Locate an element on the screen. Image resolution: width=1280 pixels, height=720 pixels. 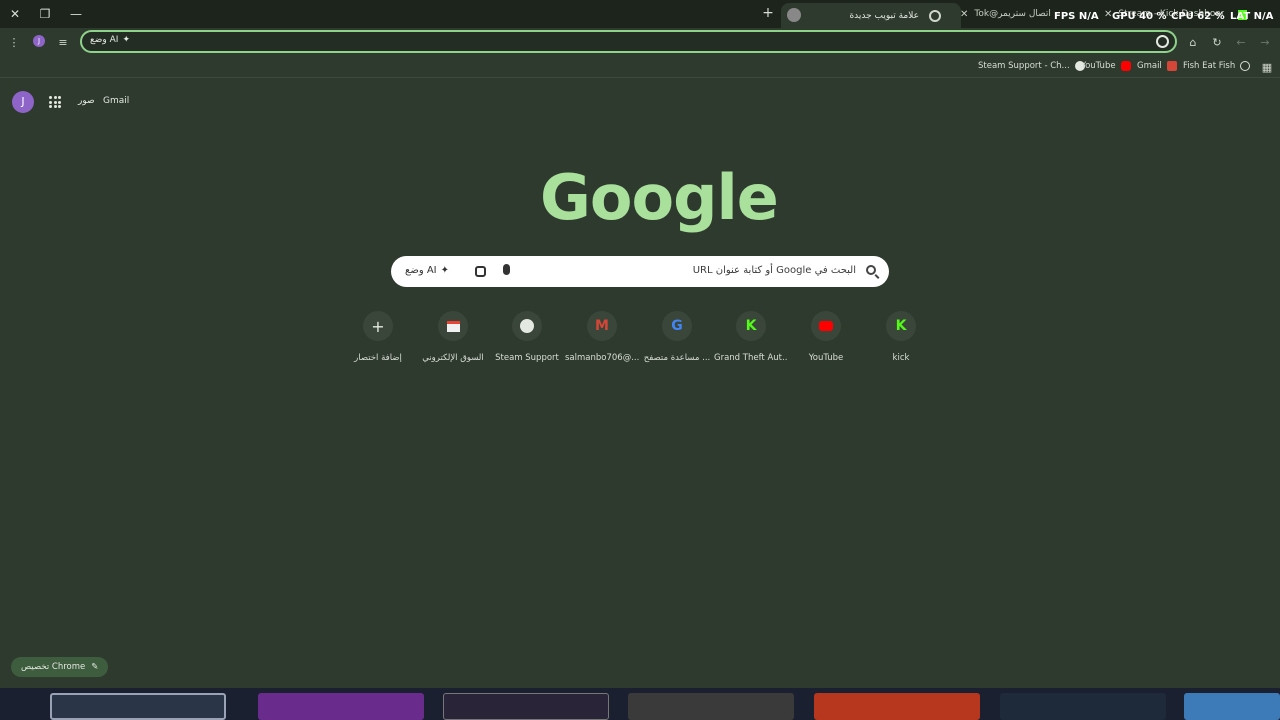
gpu-readout: GPU 40 % is located at coordinates (1139, 16).